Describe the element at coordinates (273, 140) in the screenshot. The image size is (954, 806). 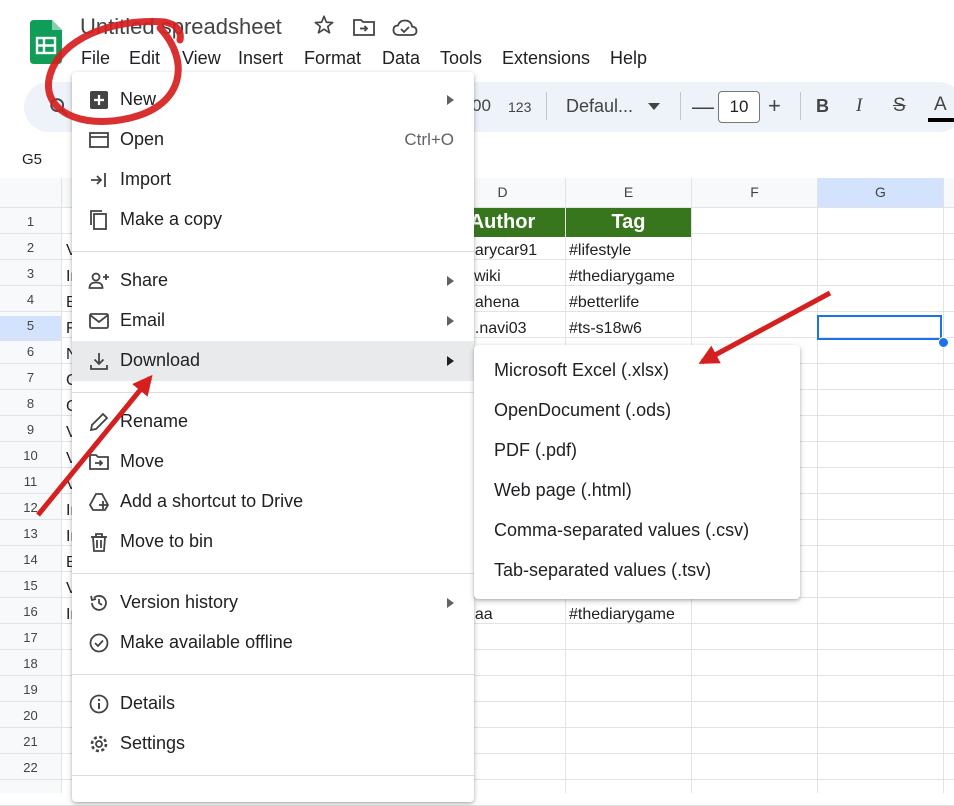
I see `file-menu-open: Open Ctrl+O` at that location.